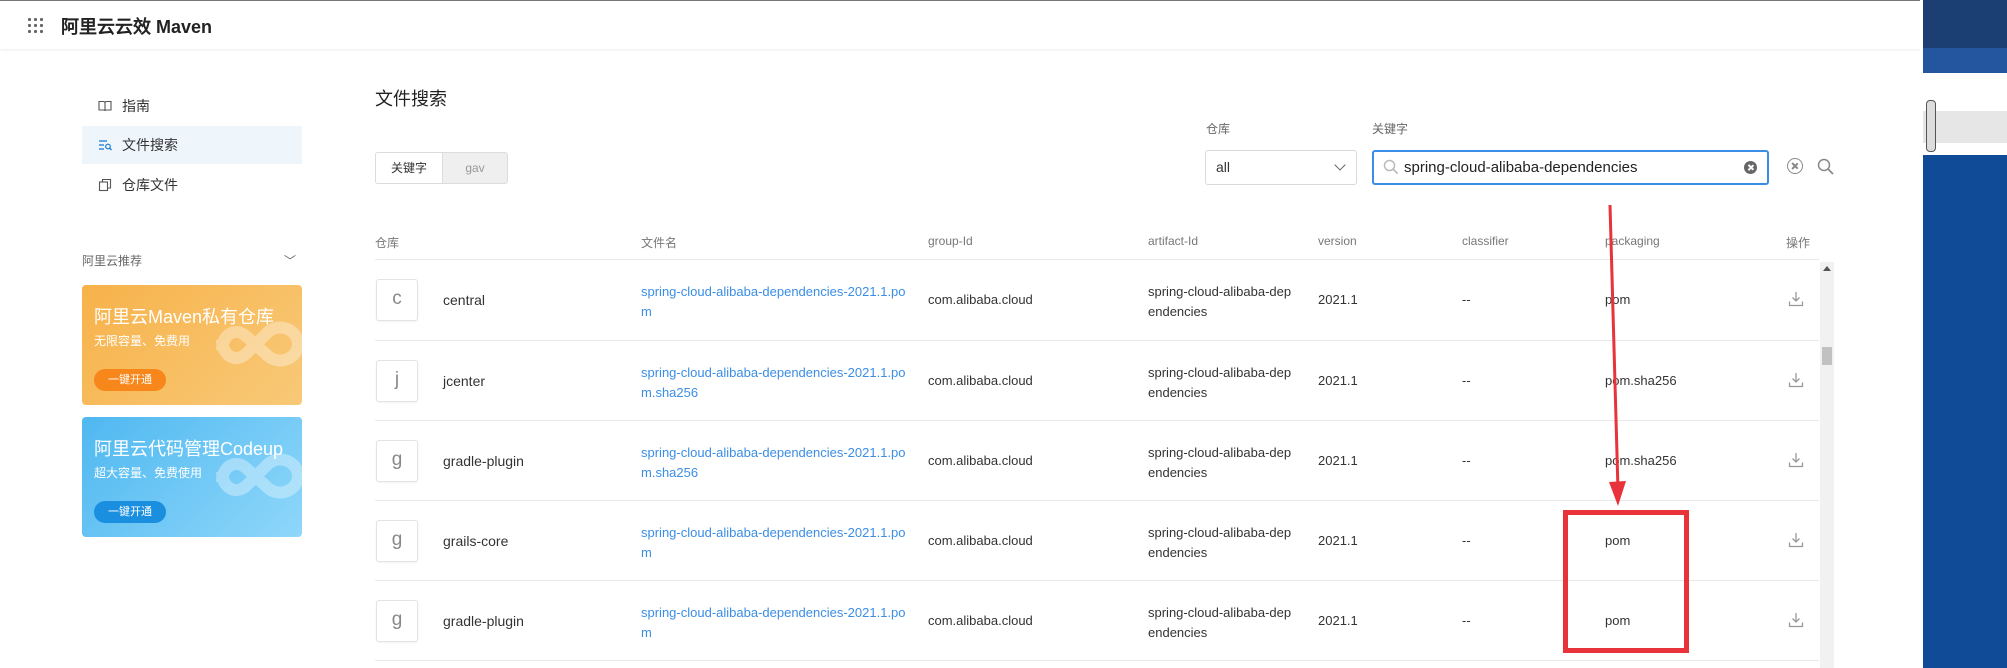 The image size is (2007, 668). Describe the element at coordinates (150, 185) in the screenshot. I see `sidebar-item-label: 仓库文件` at that location.